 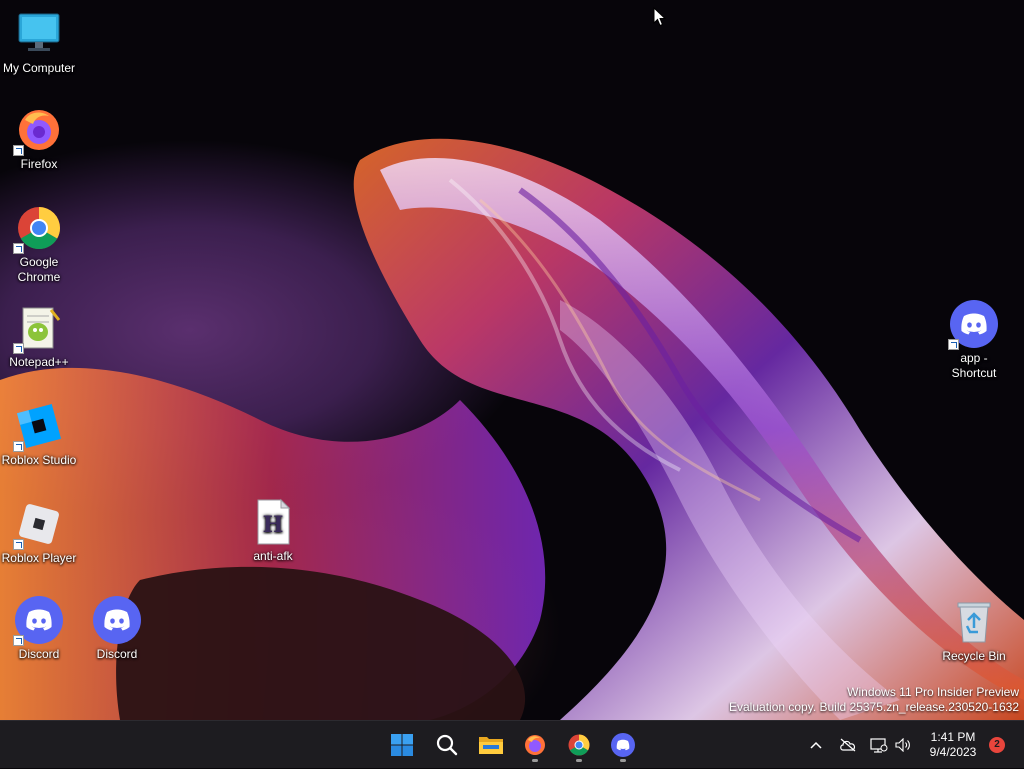 I want to click on desktop-icon-app-shortcut: app - Shortcut, so click(x=974, y=340).